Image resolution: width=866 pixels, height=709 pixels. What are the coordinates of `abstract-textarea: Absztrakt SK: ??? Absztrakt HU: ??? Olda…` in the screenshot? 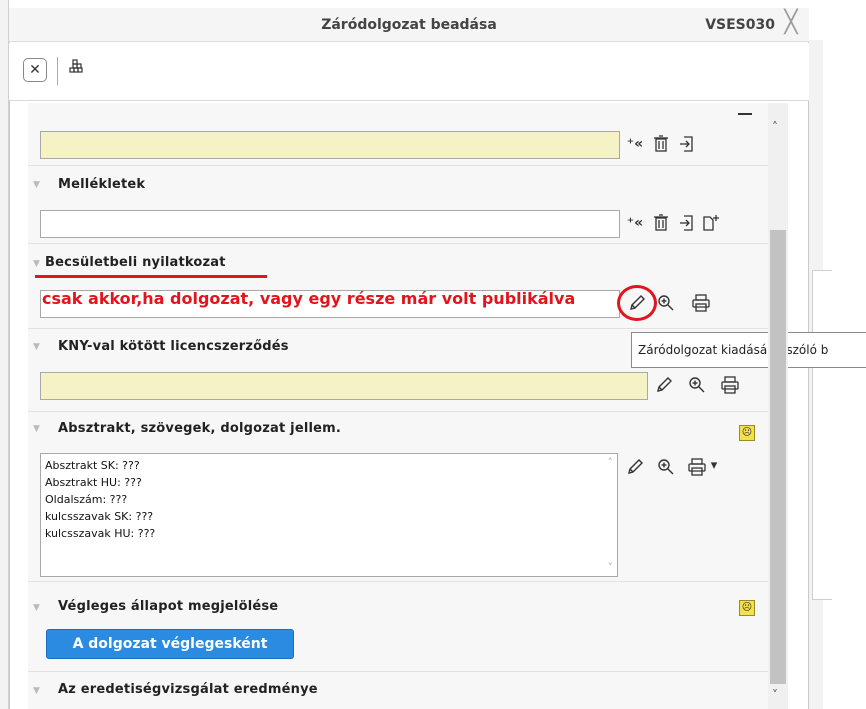 It's located at (329, 515).